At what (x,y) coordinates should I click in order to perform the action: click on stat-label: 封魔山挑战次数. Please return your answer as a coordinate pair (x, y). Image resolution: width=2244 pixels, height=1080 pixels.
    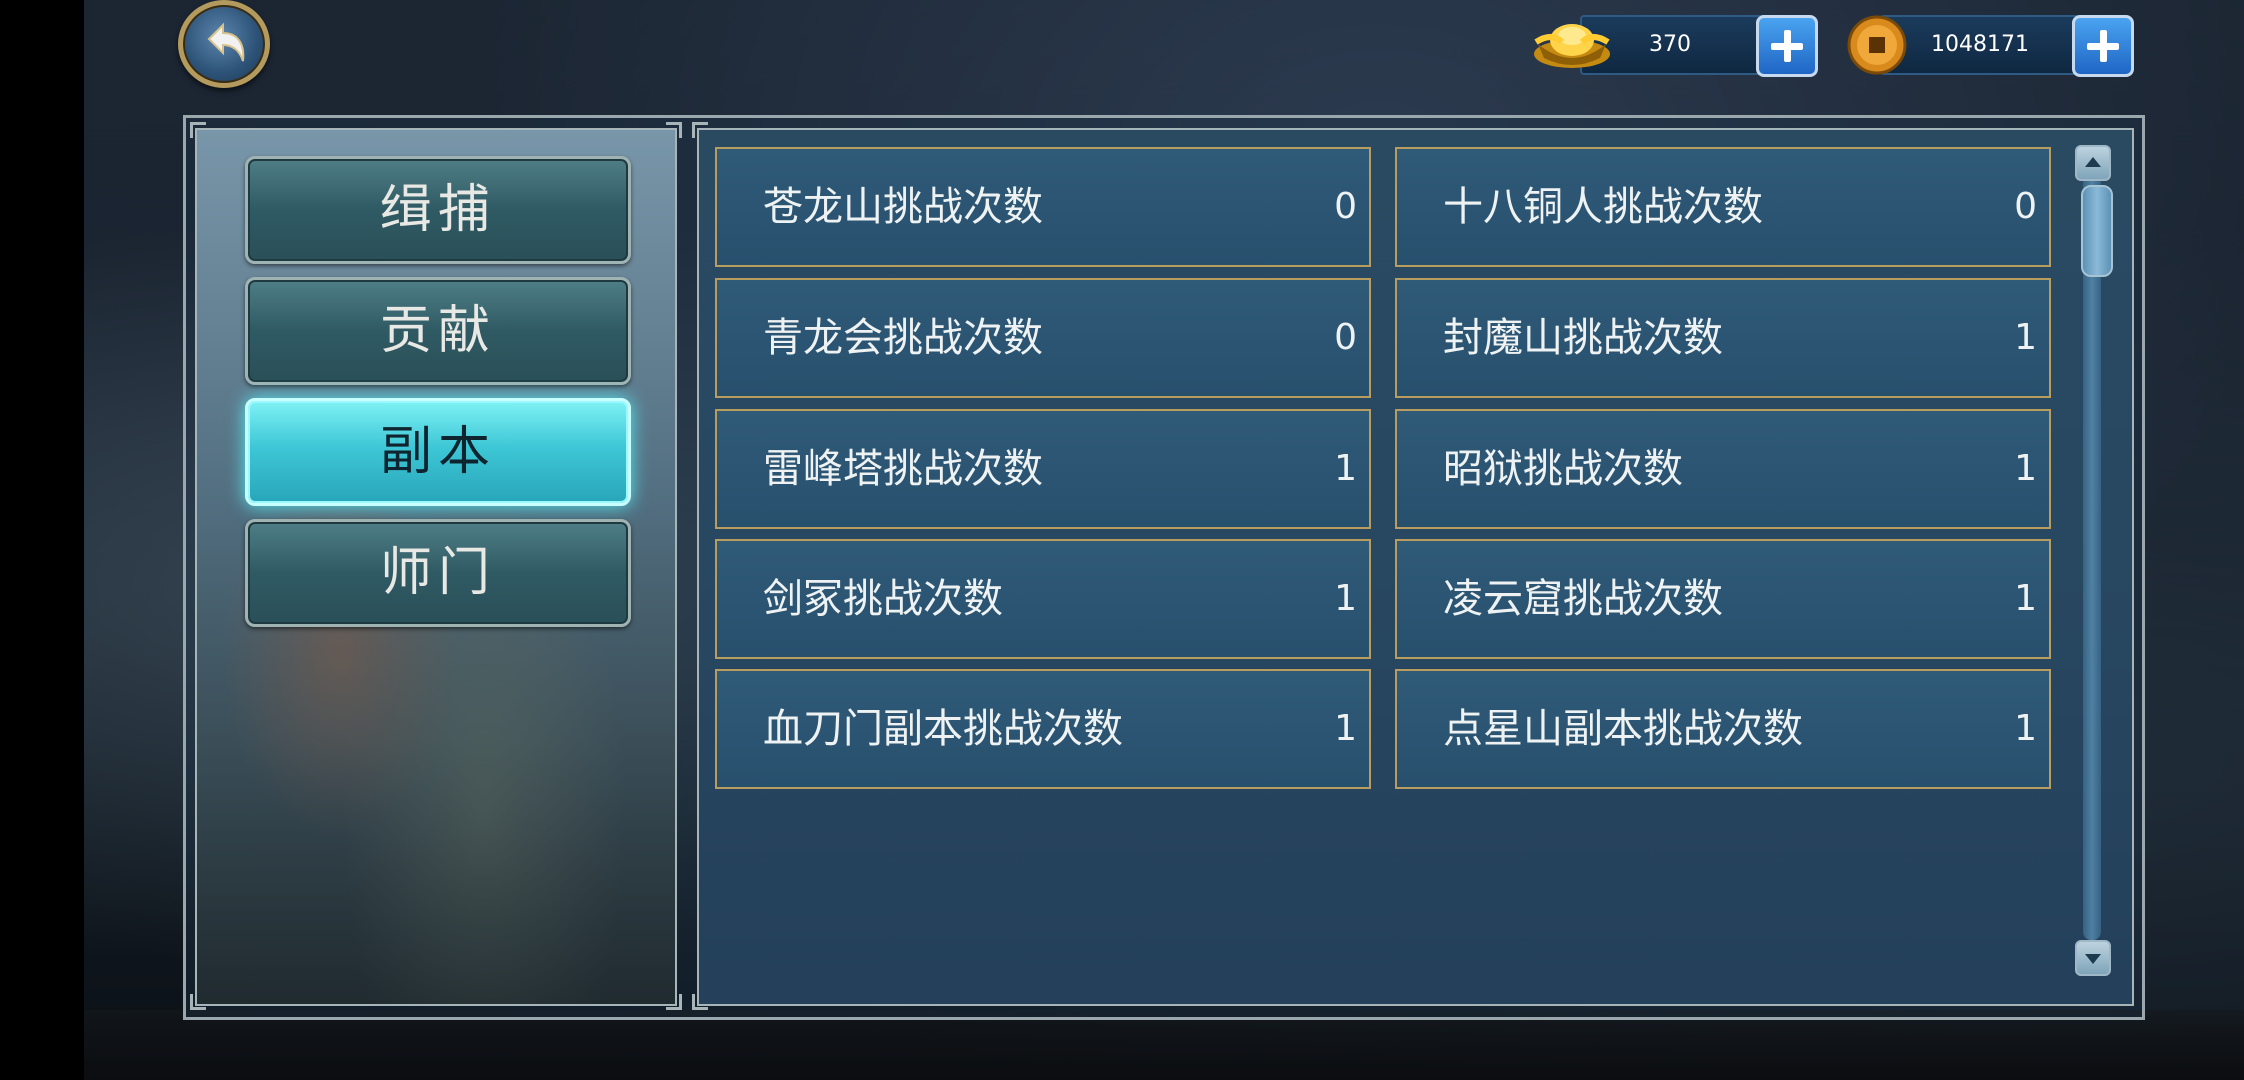
    Looking at the image, I should click on (1583, 338).